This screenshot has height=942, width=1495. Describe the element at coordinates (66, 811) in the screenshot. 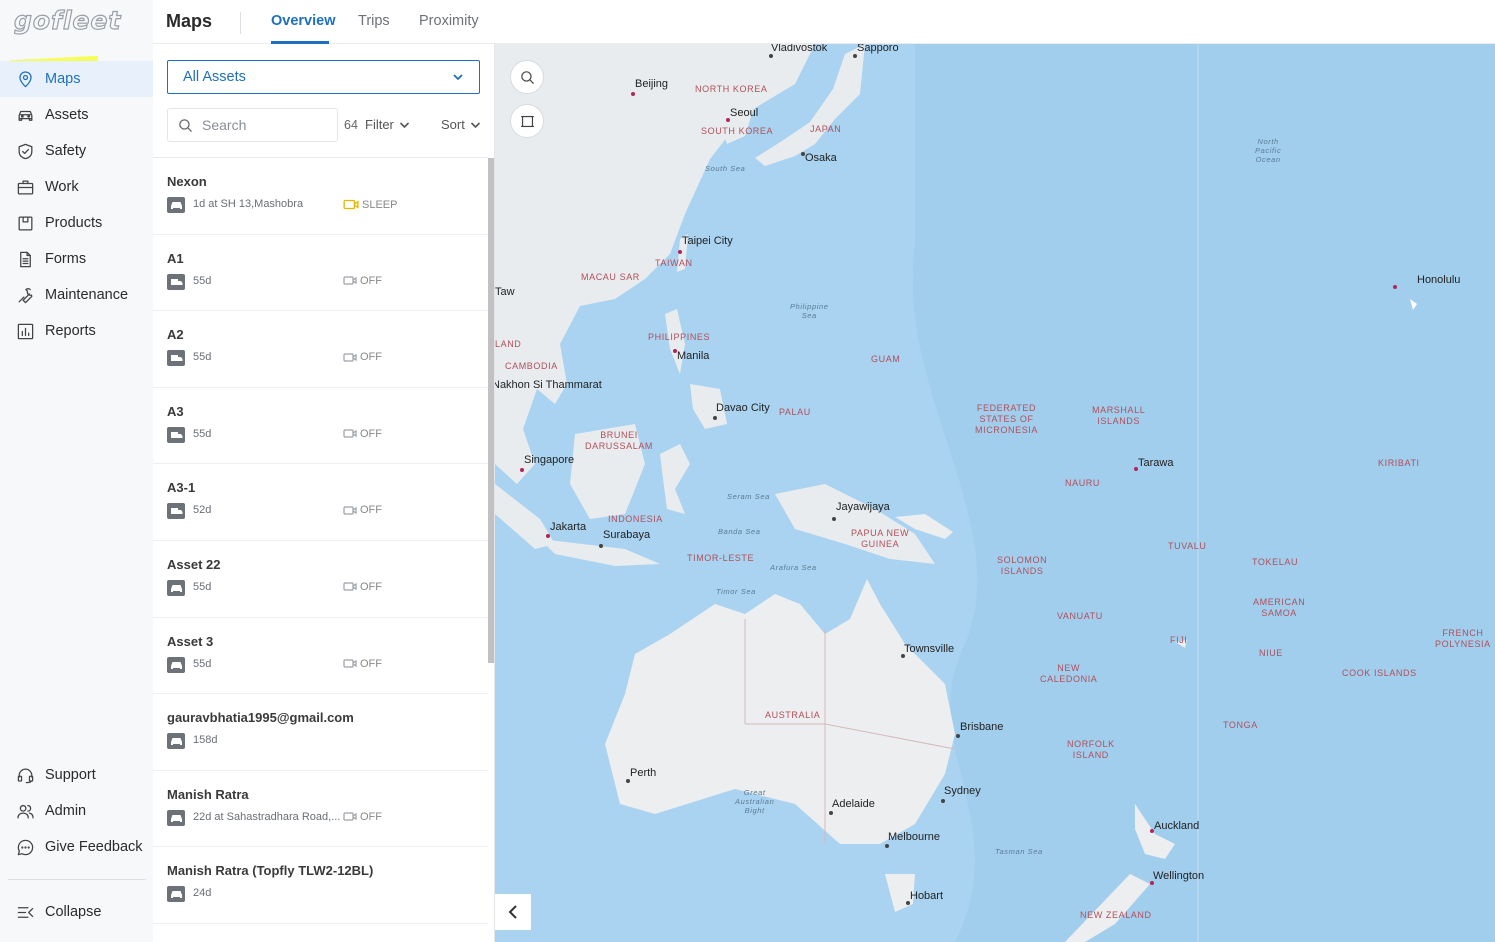

I see `sidebar-item-label: Admin` at that location.